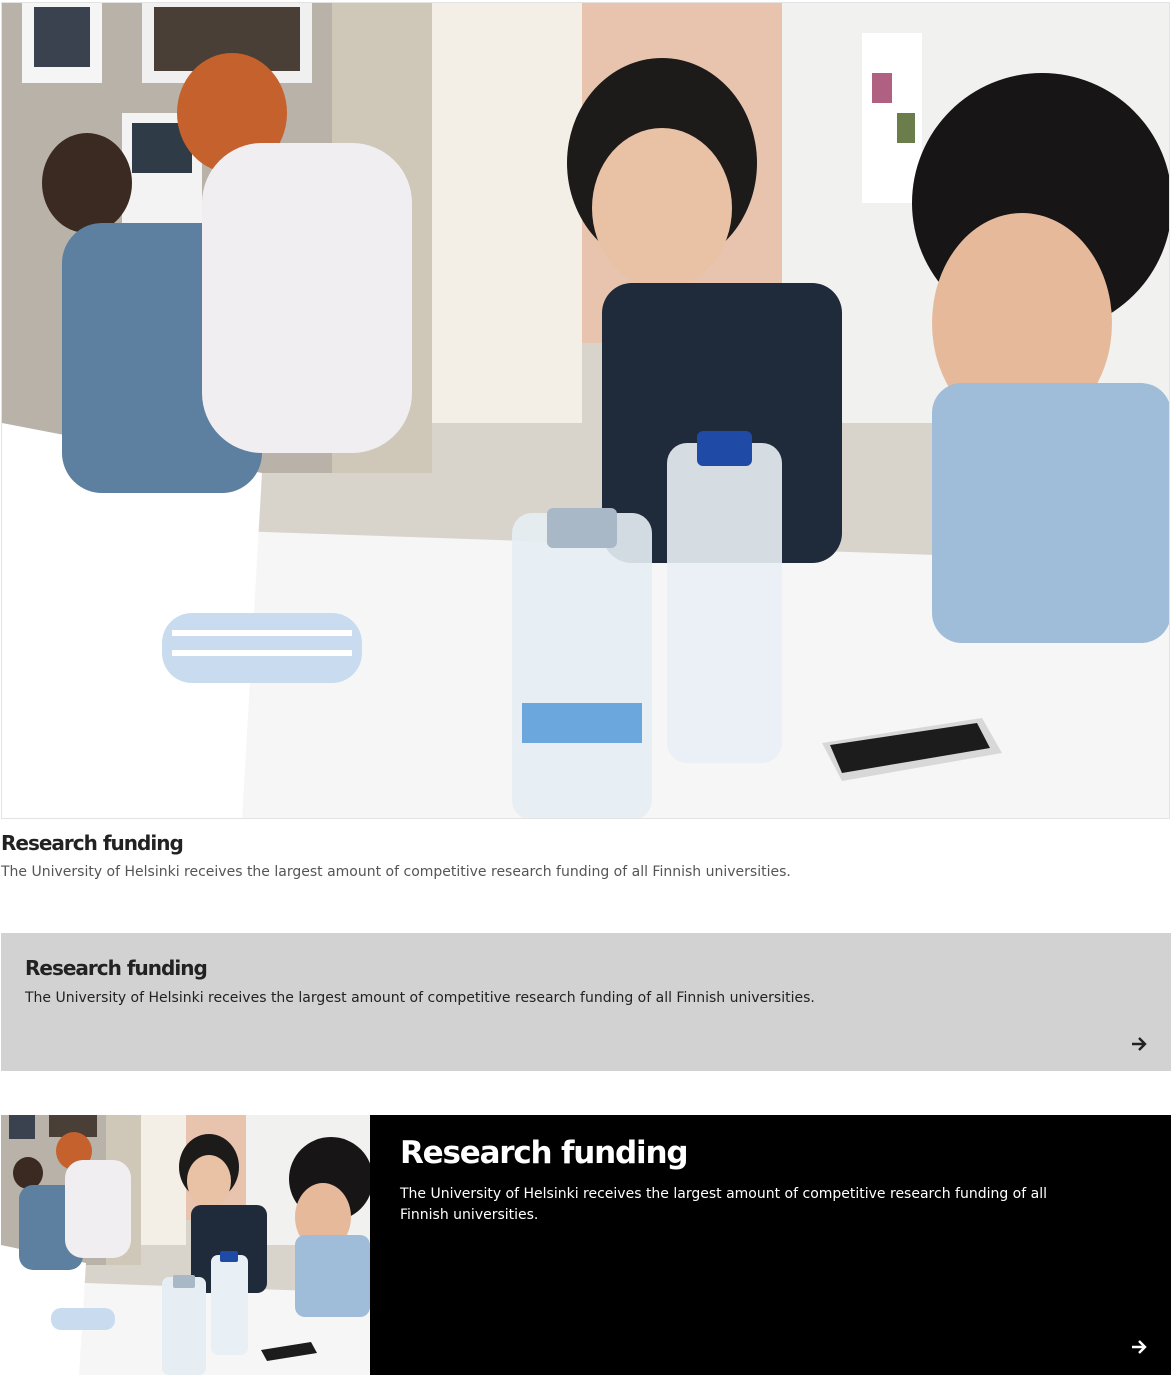 The image size is (1171, 1375). I want to click on students-thumbnail-photo, so click(185, 1245).